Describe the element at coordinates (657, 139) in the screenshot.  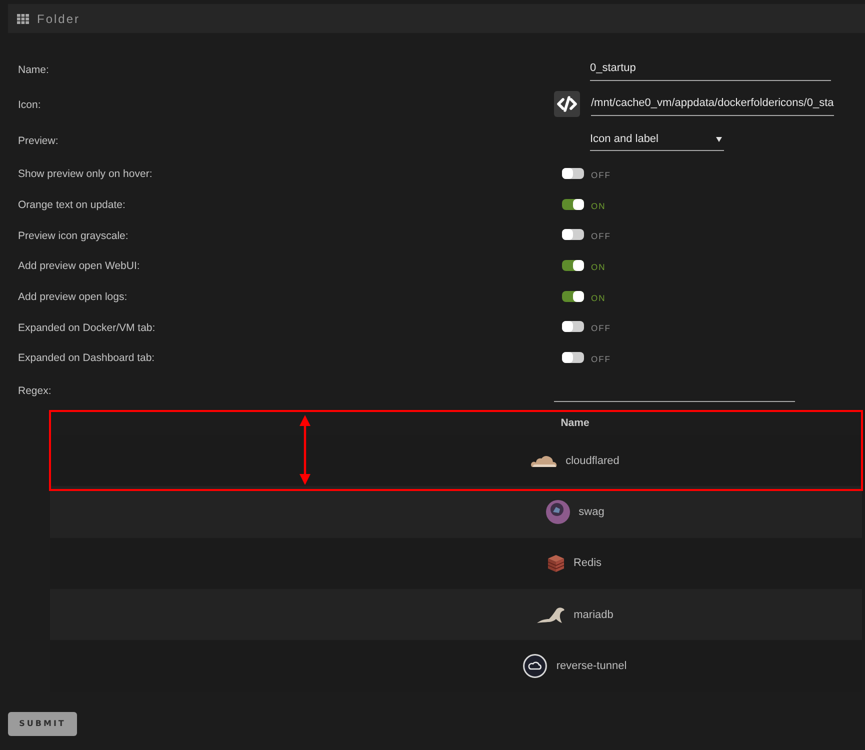
I see `preview-dropdown: Icon and label` at that location.